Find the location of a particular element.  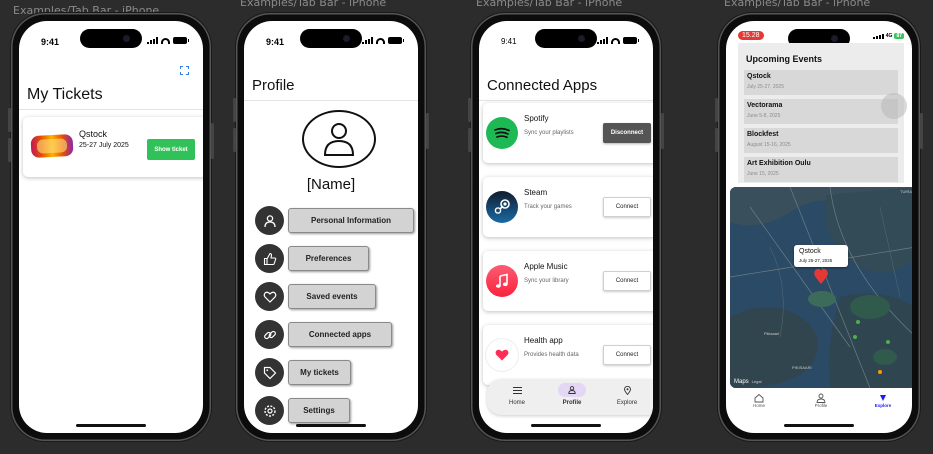

floating-action-button is located at coordinates (894, 106).